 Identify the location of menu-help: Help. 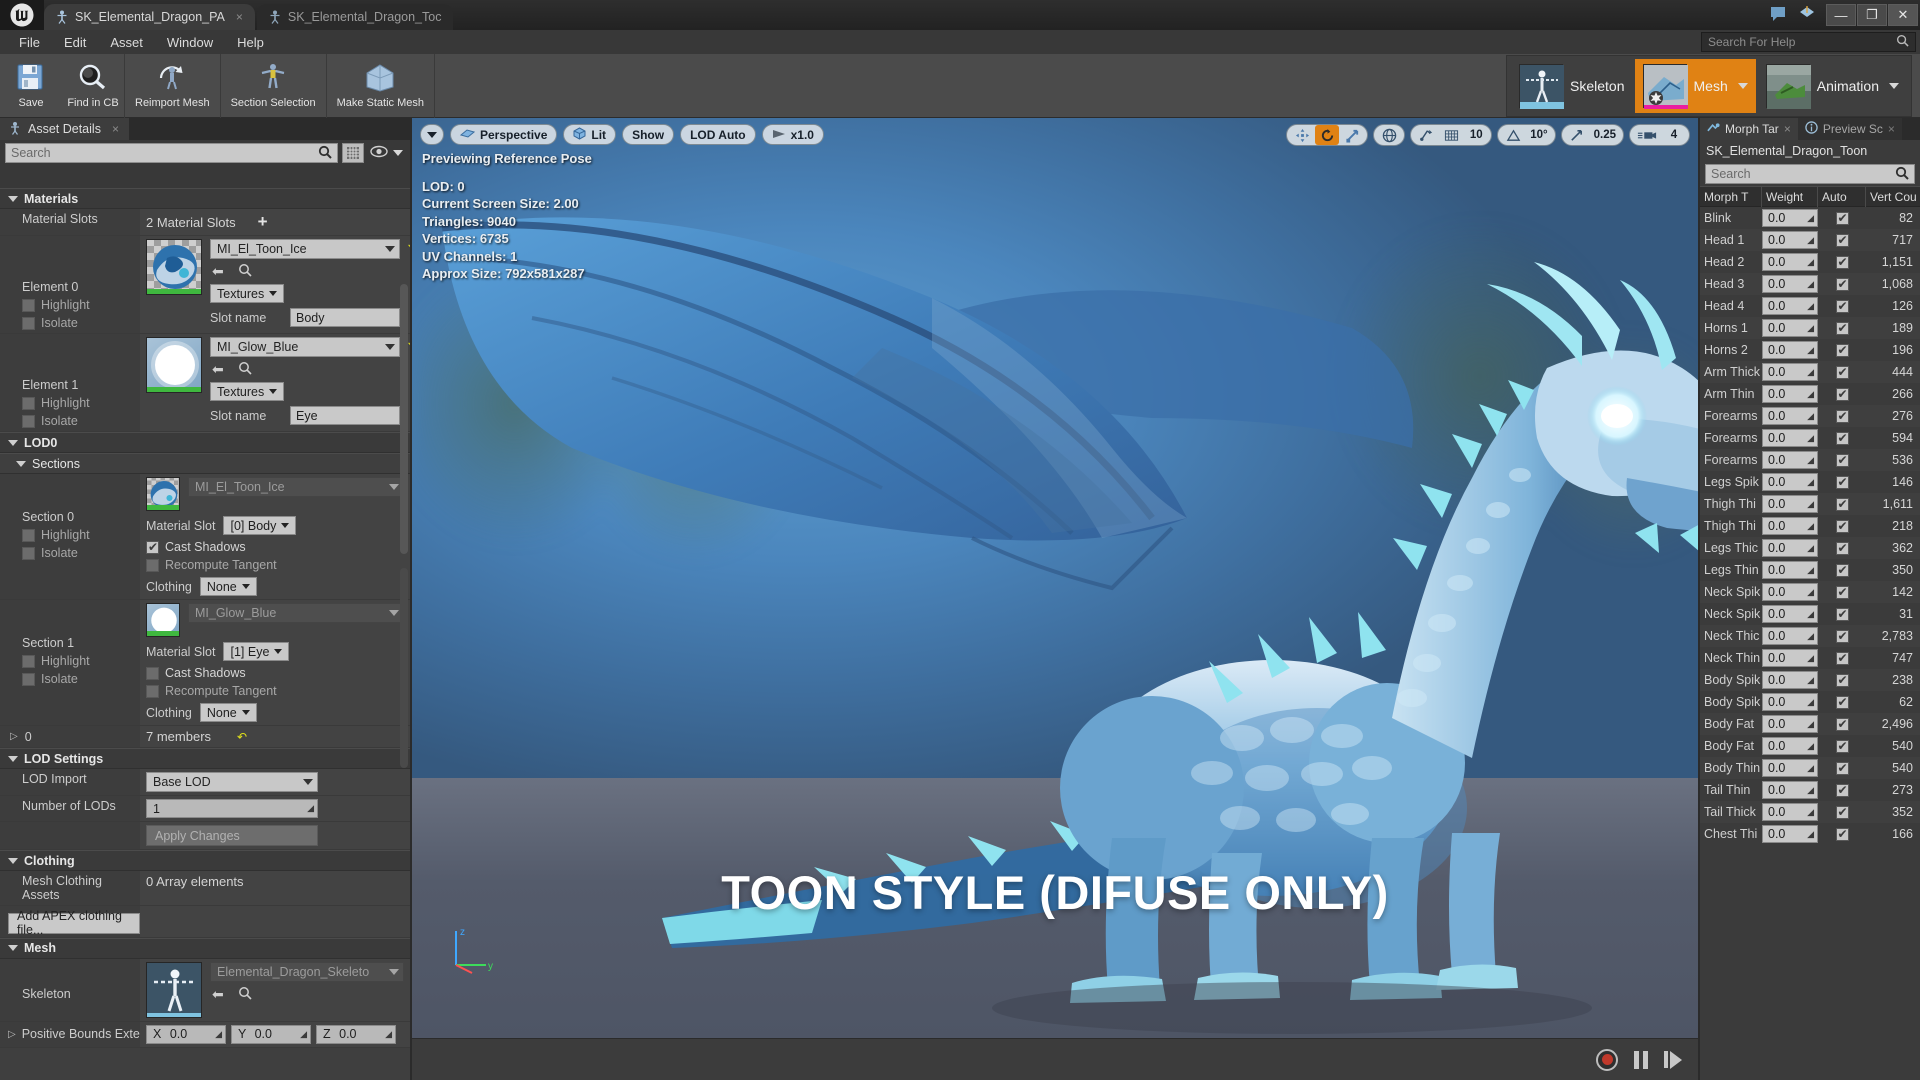
(250, 42).